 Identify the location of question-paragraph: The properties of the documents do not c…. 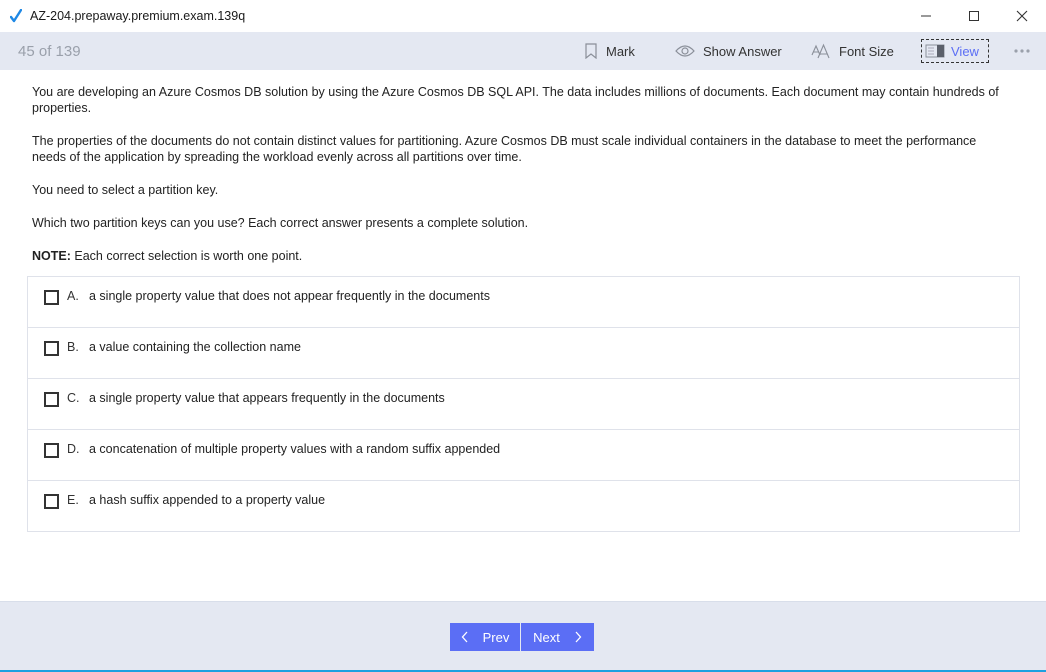
(504, 149).